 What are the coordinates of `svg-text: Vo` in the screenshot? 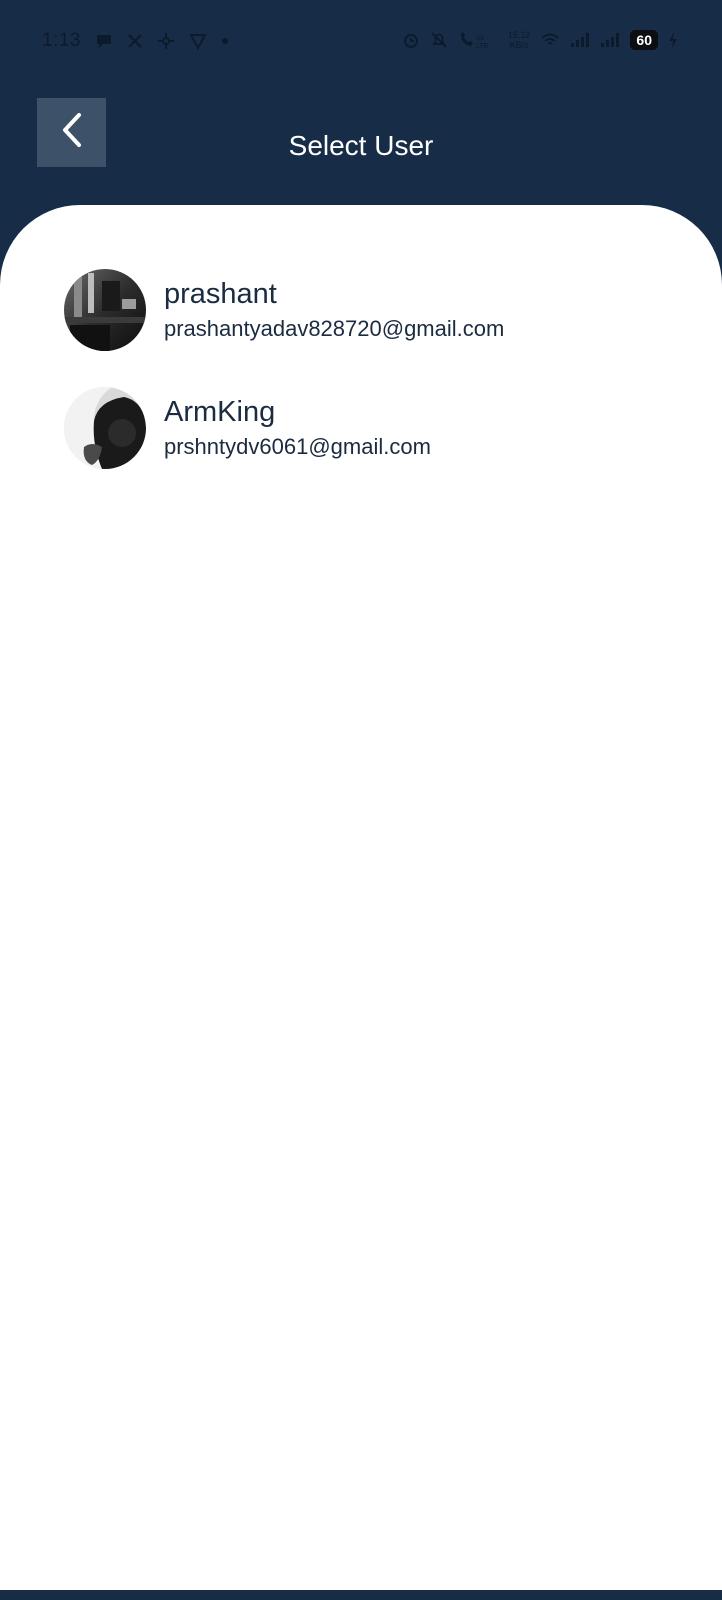 It's located at (480, 38).